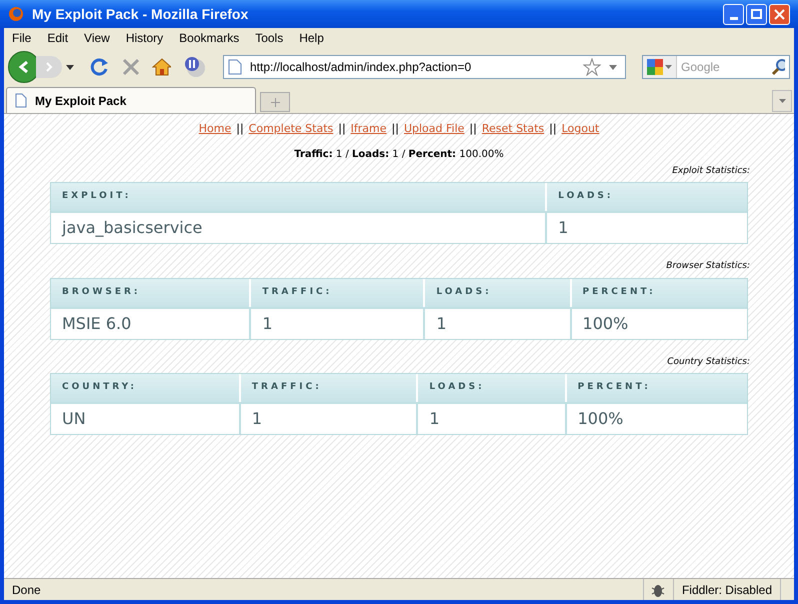 This screenshot has width=798, height=604. What do you see at coordinates (97, 38) in the screenshot?
I see `menu-item: View` at bounding box center [97, 38].